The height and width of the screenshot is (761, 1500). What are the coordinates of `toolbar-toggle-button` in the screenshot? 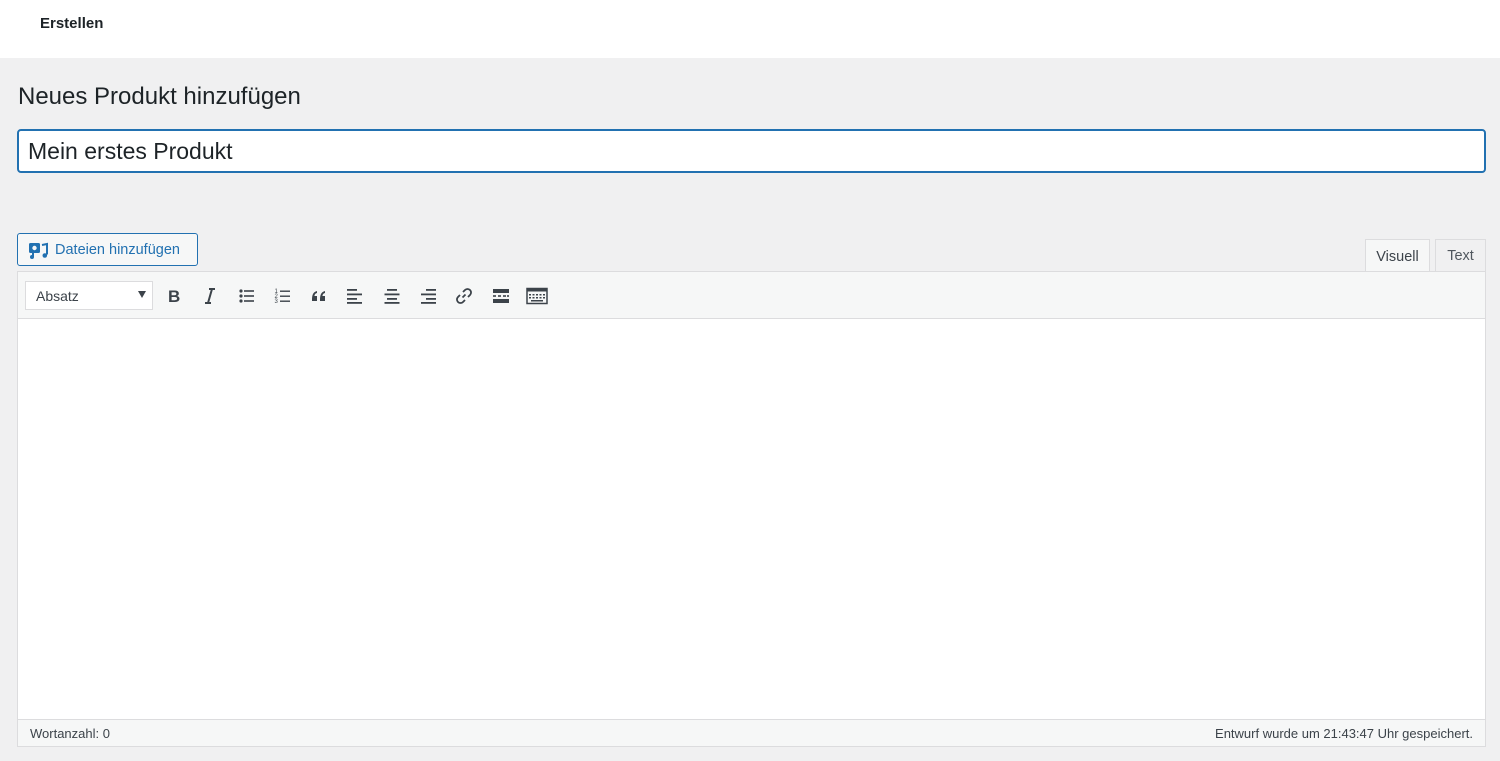 It's located at (537, 296).